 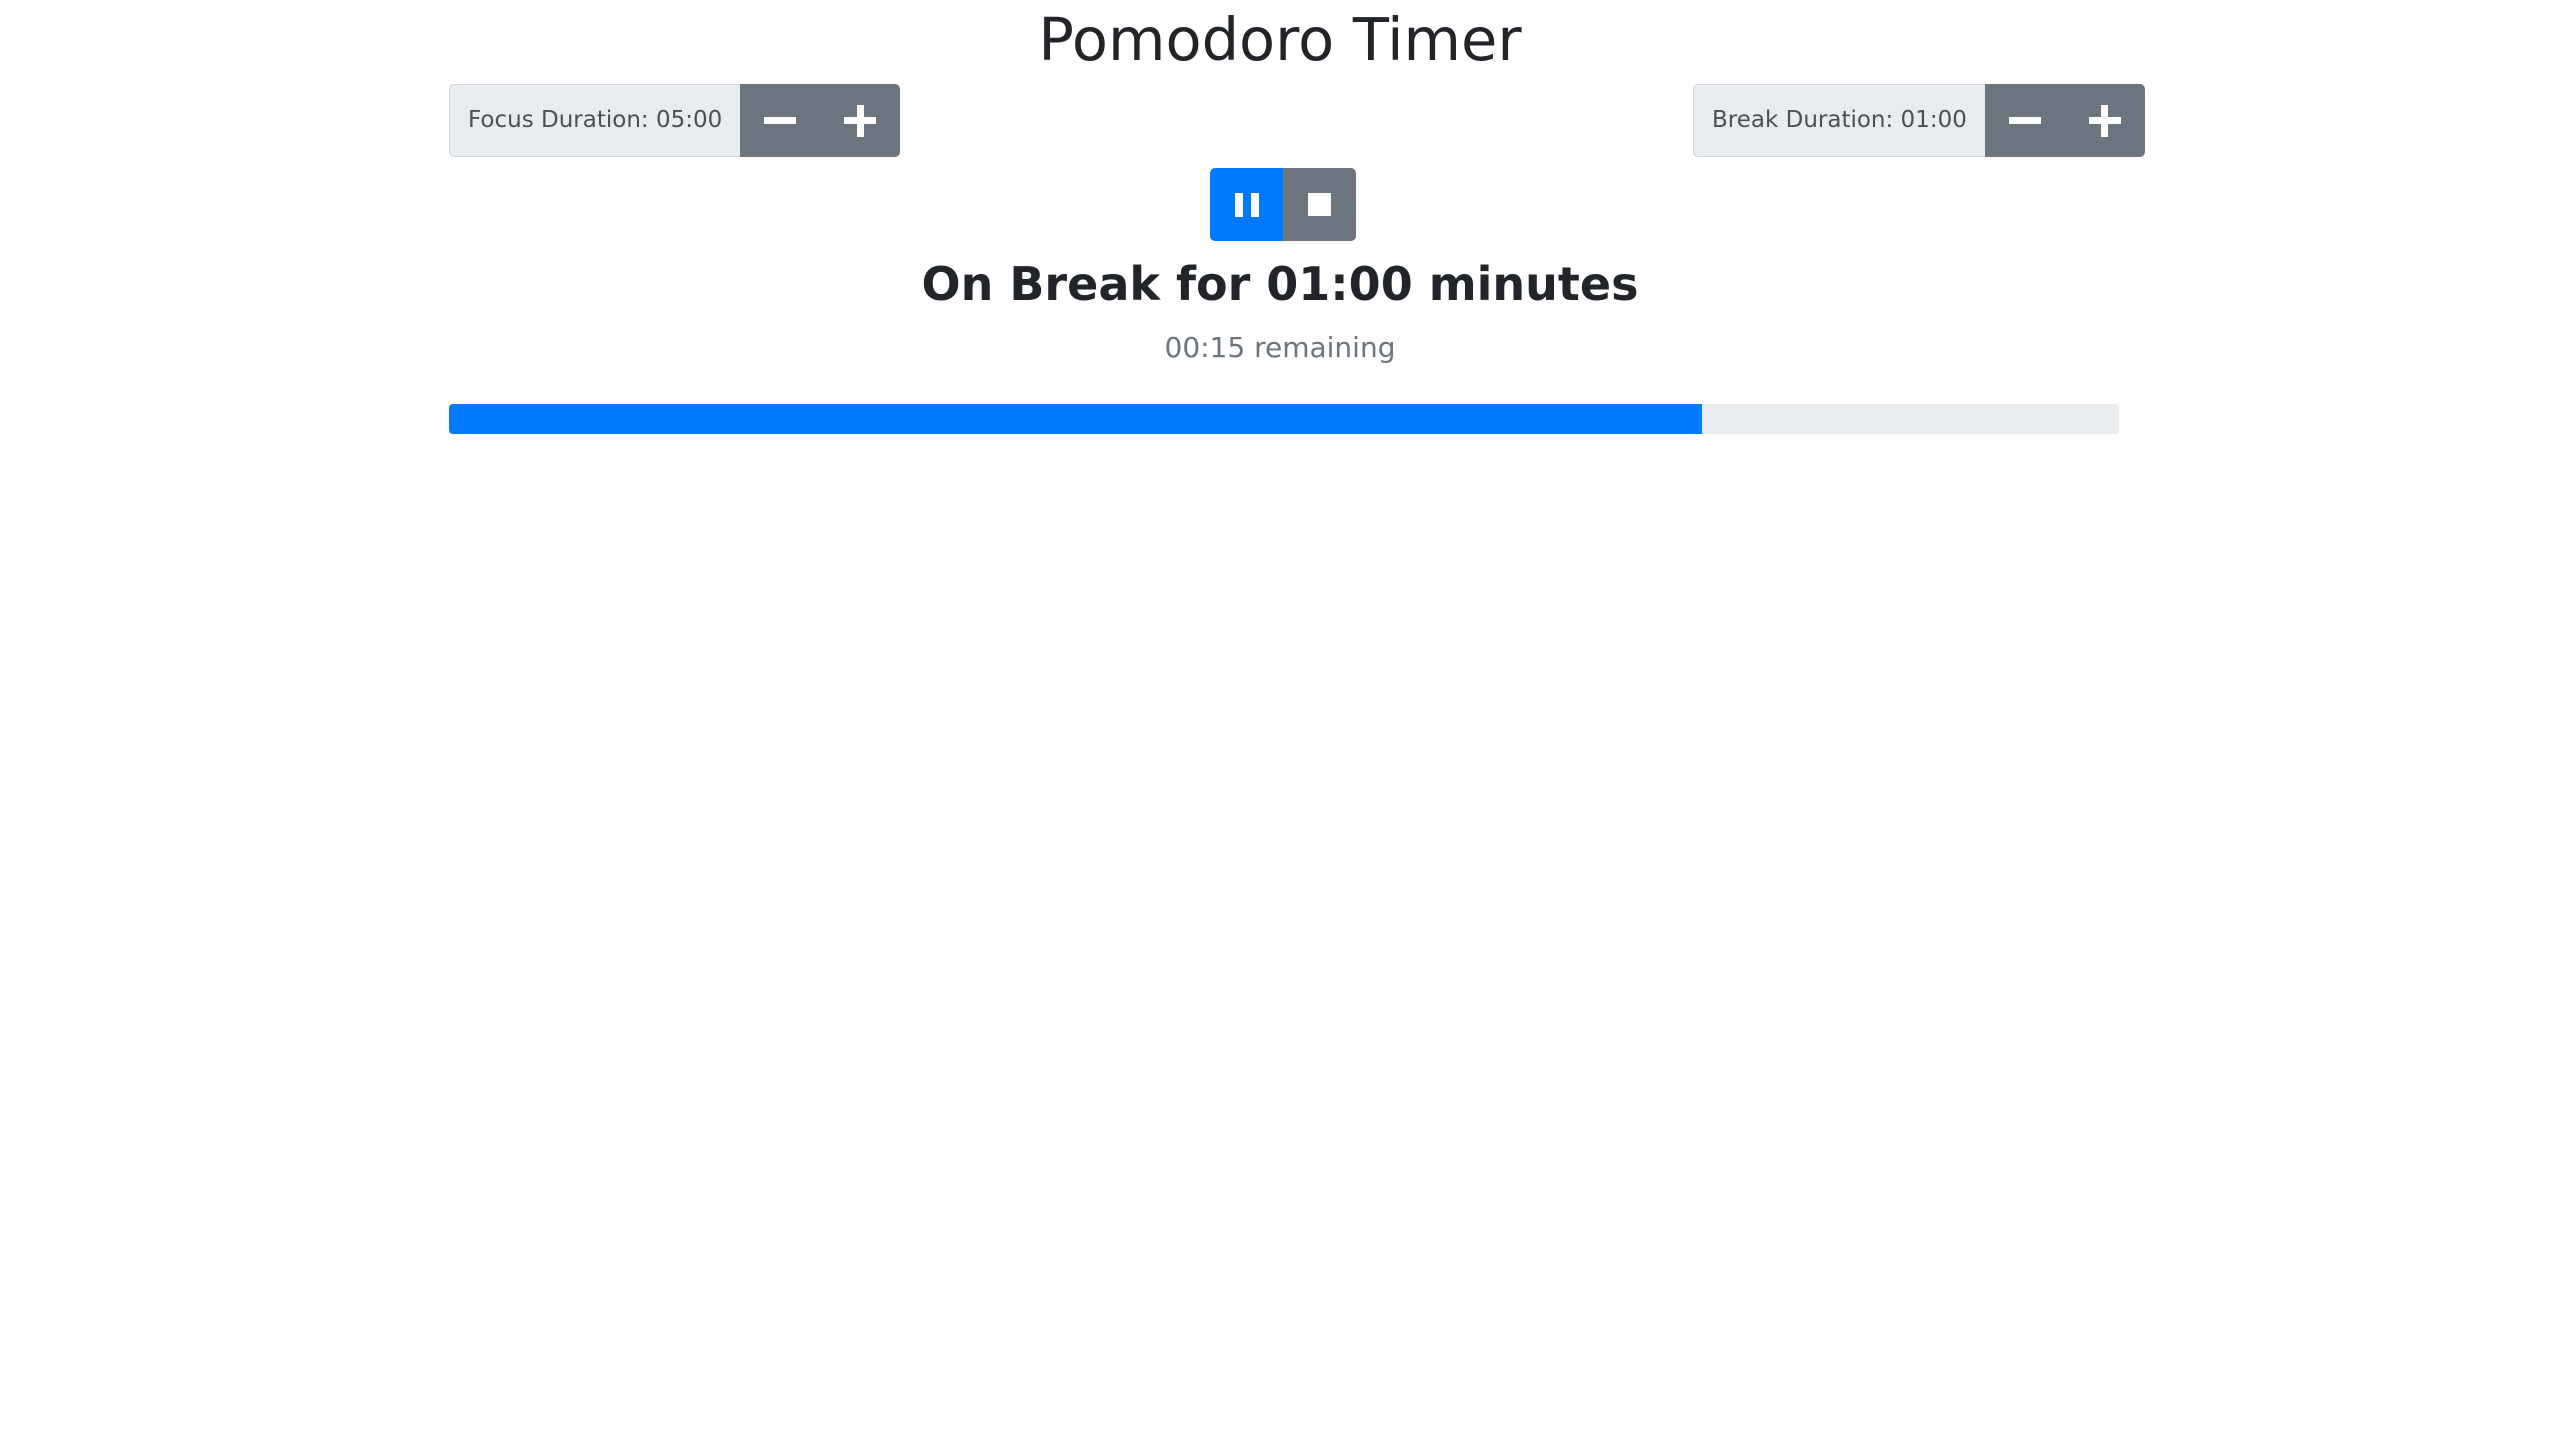 I want to click on timer-controls, so click(x=1283, y=204).